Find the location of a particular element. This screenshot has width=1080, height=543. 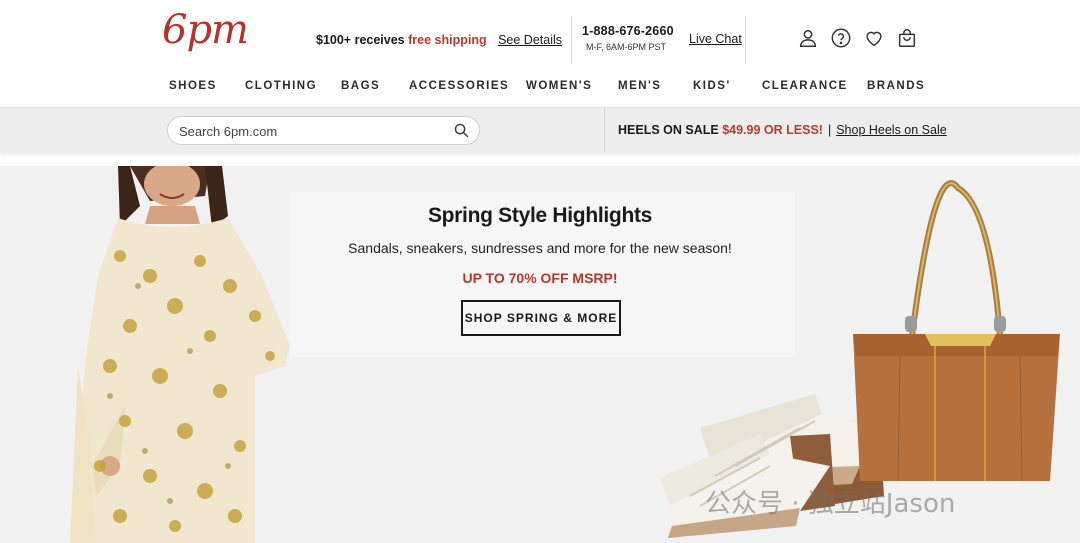

nav-item-kids: KIDS' is located at coordinates (712, 86).